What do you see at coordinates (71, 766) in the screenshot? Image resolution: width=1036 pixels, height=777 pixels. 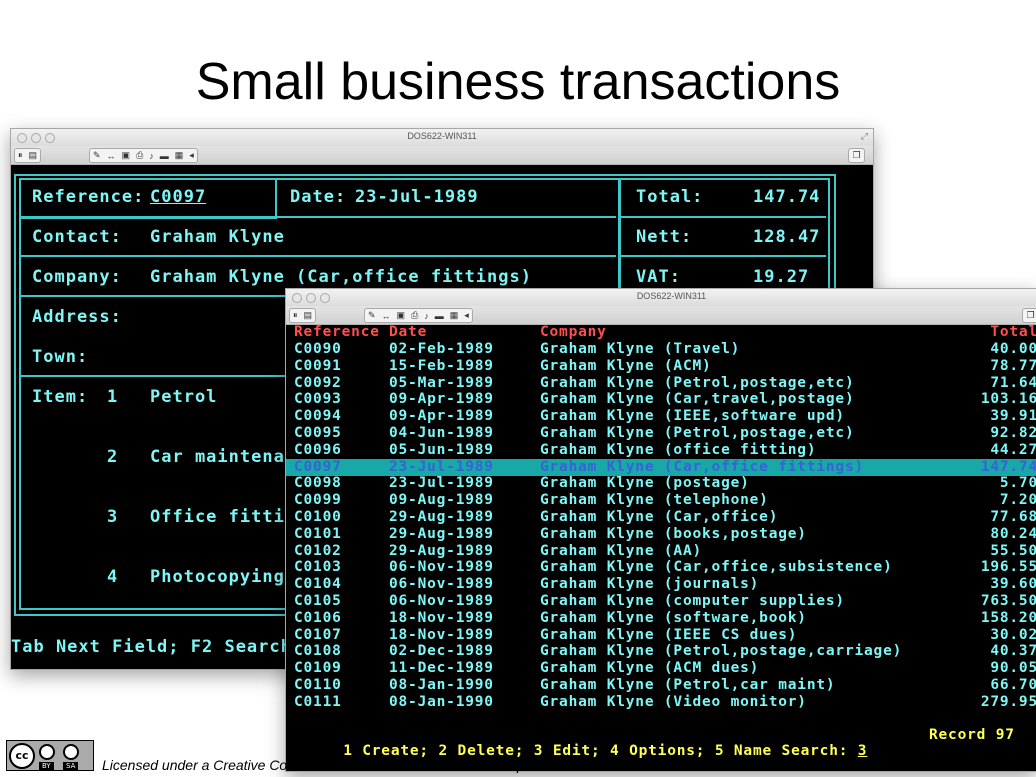 I see `sa-label: SA` at bounding box center [71, 766].